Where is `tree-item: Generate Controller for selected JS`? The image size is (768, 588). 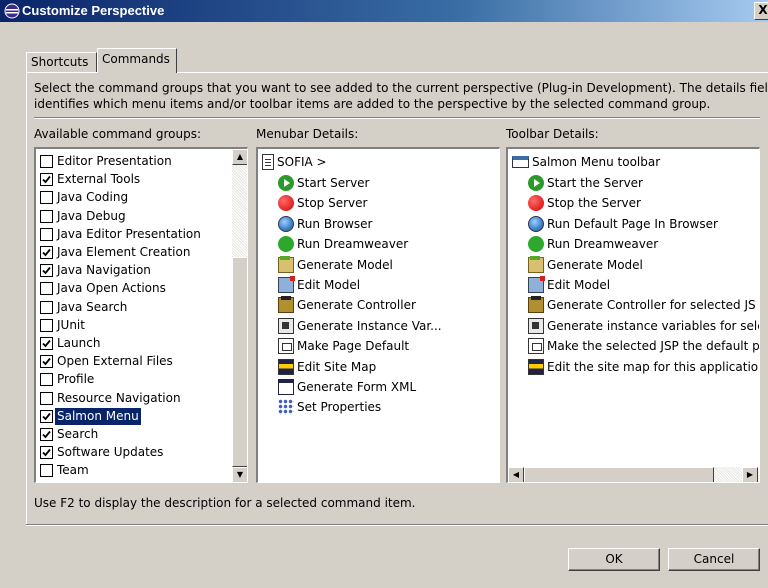 tree-item: Generate Controller for selected JS is located at coordinates (642, 306).